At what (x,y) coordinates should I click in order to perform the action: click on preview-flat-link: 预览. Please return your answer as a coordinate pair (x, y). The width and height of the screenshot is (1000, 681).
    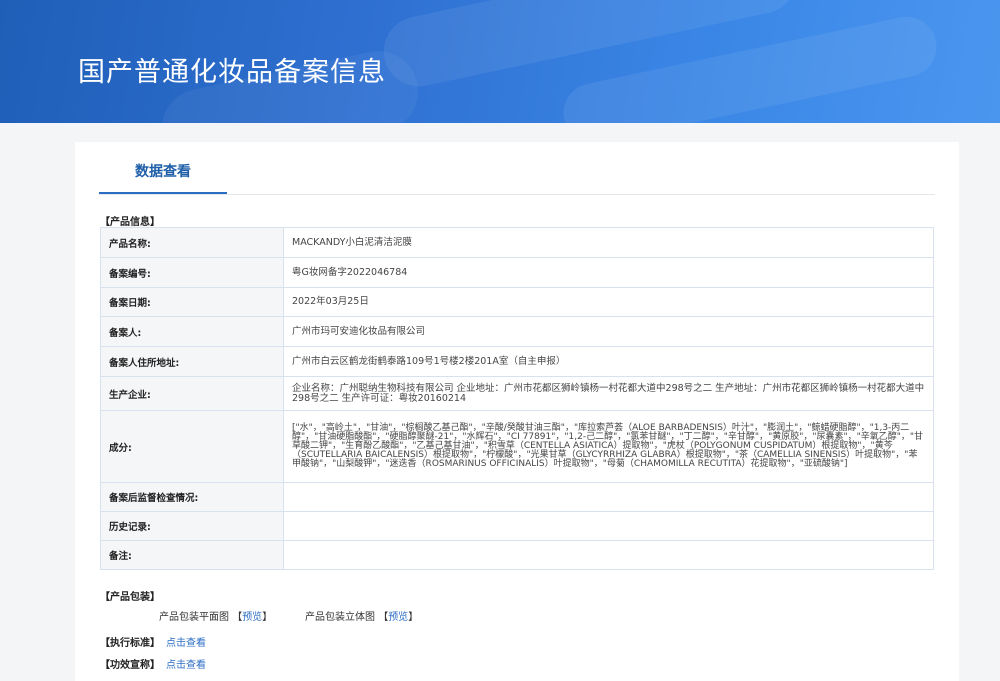
    Looking at the image, I should click on (252, 617).